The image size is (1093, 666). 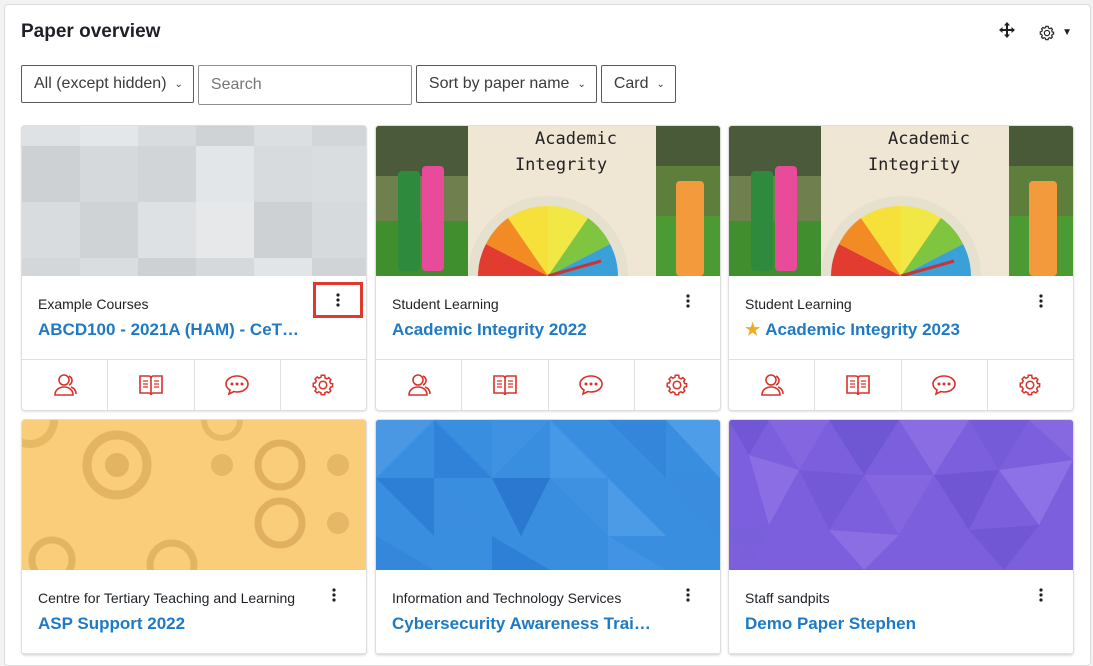 I want to click on search-input, so click(x=304, y=85).